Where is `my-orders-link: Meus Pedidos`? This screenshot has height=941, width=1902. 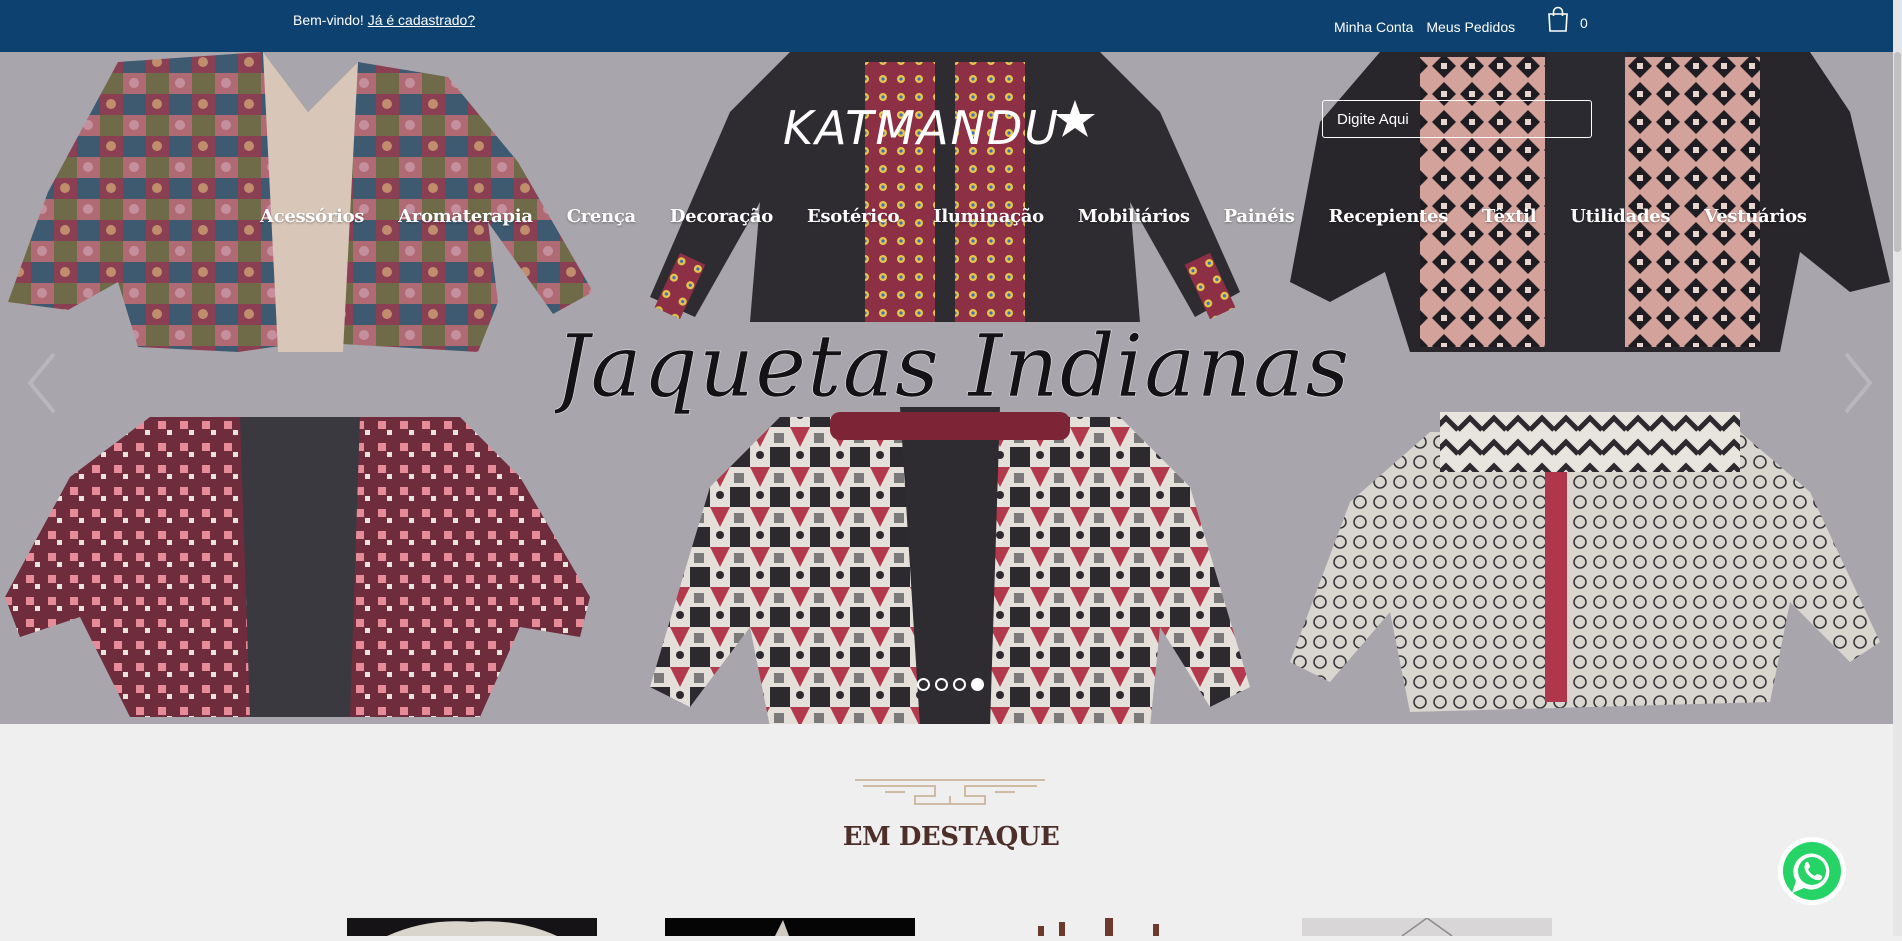
my-orders-link: Meus Pedidos is located at coordinates (1470, 27).